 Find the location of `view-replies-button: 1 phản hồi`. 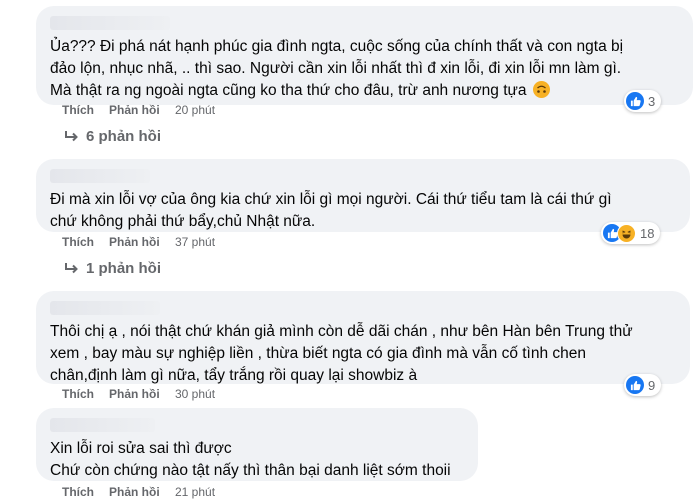

view-replies-button: 1 phản hồi is located at coordinates (112, 268).